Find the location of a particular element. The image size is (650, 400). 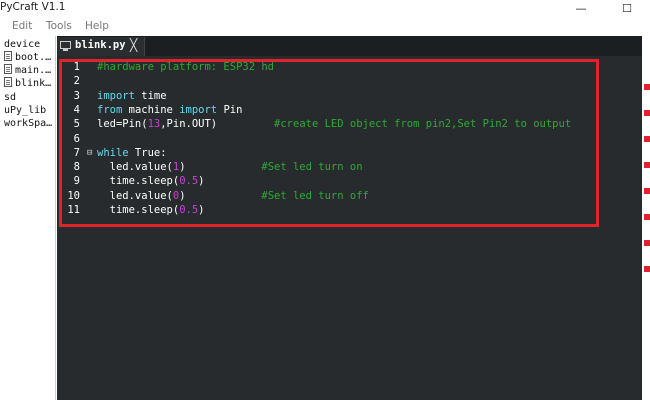

close-icon: ╳ is located at coordinates (133, 45).